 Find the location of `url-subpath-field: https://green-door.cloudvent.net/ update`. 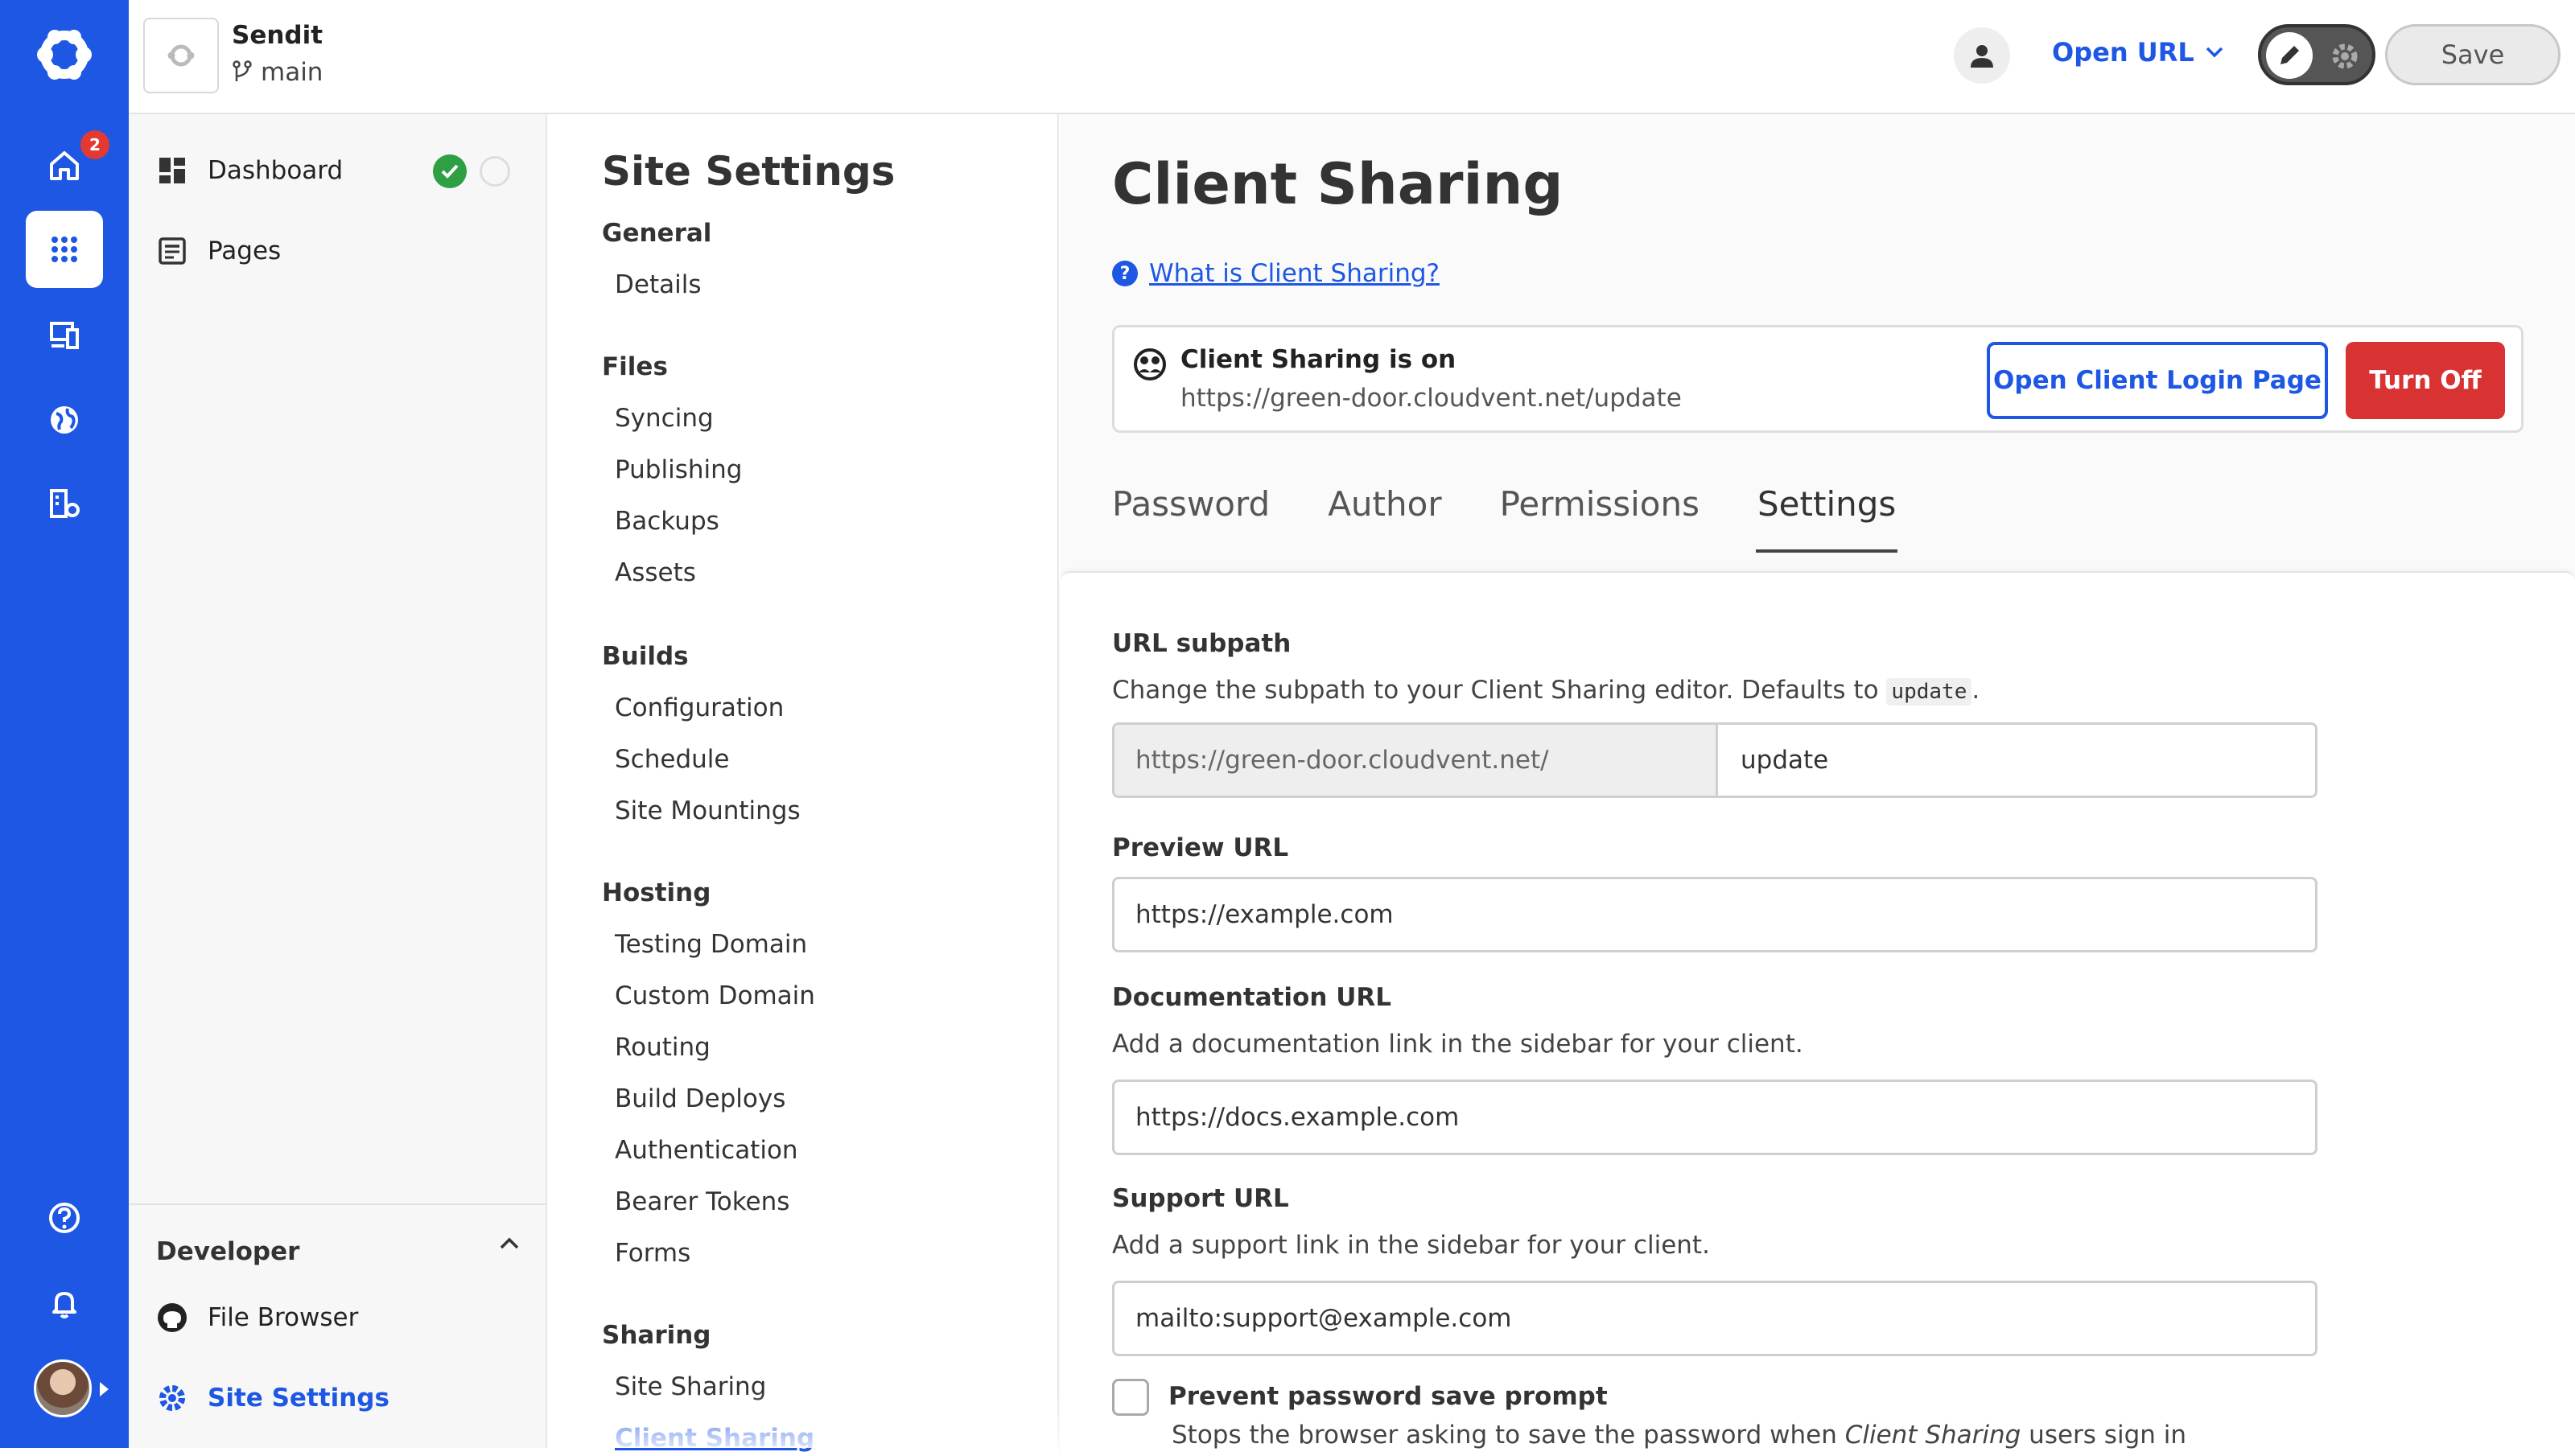

url-subpath-field: https://green-door.cloudvent.net/ update is located at coordinates (1715, 760).